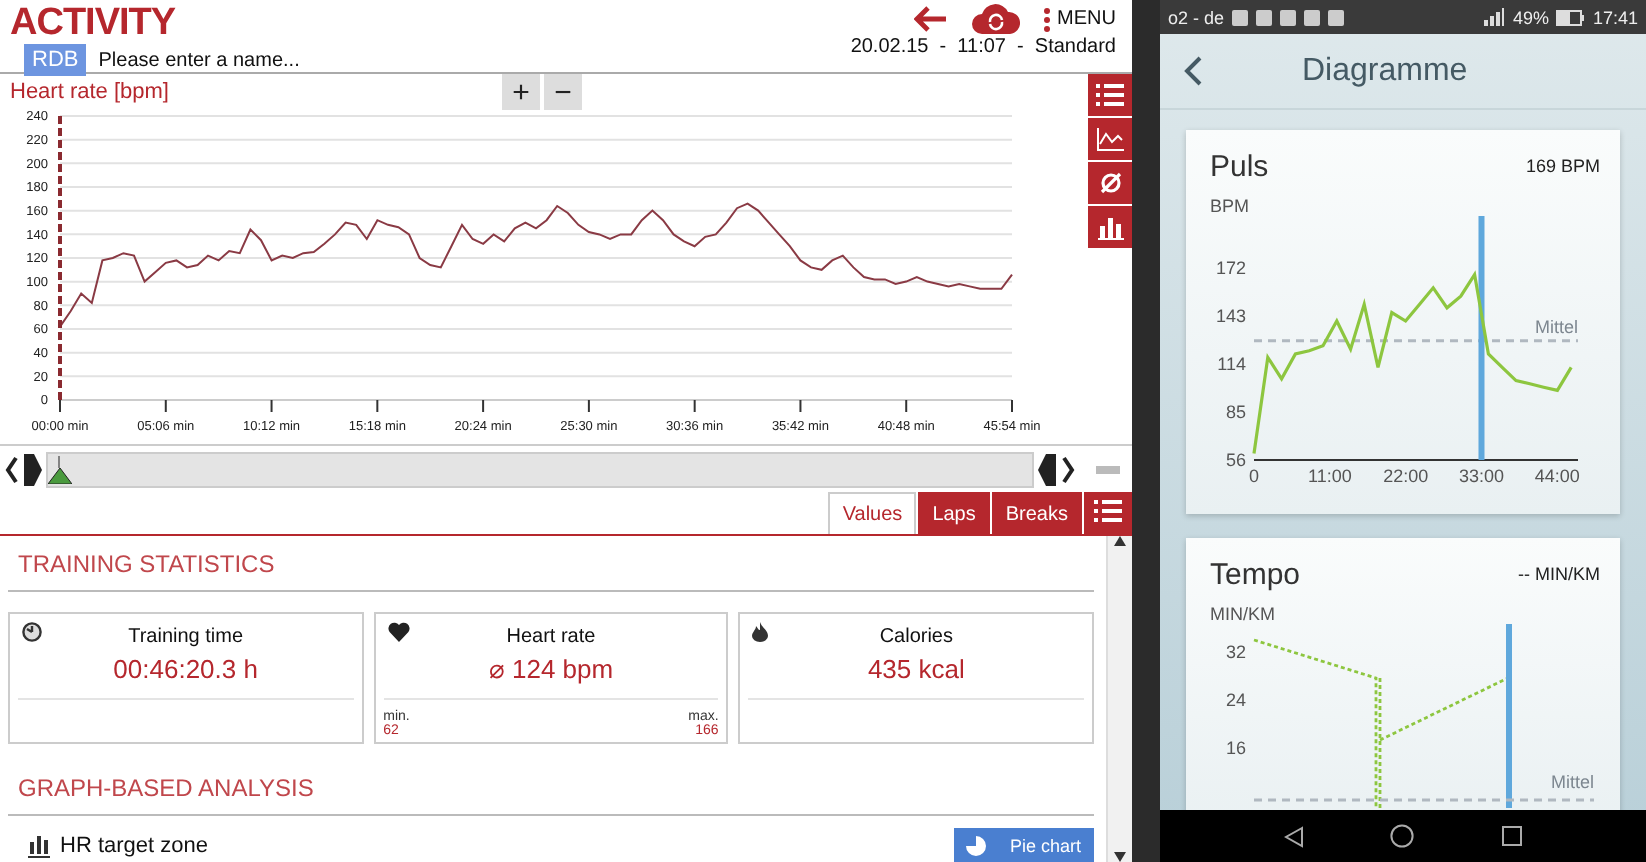  I want to click on axis-tick-label: 114, so click(1231, 364).